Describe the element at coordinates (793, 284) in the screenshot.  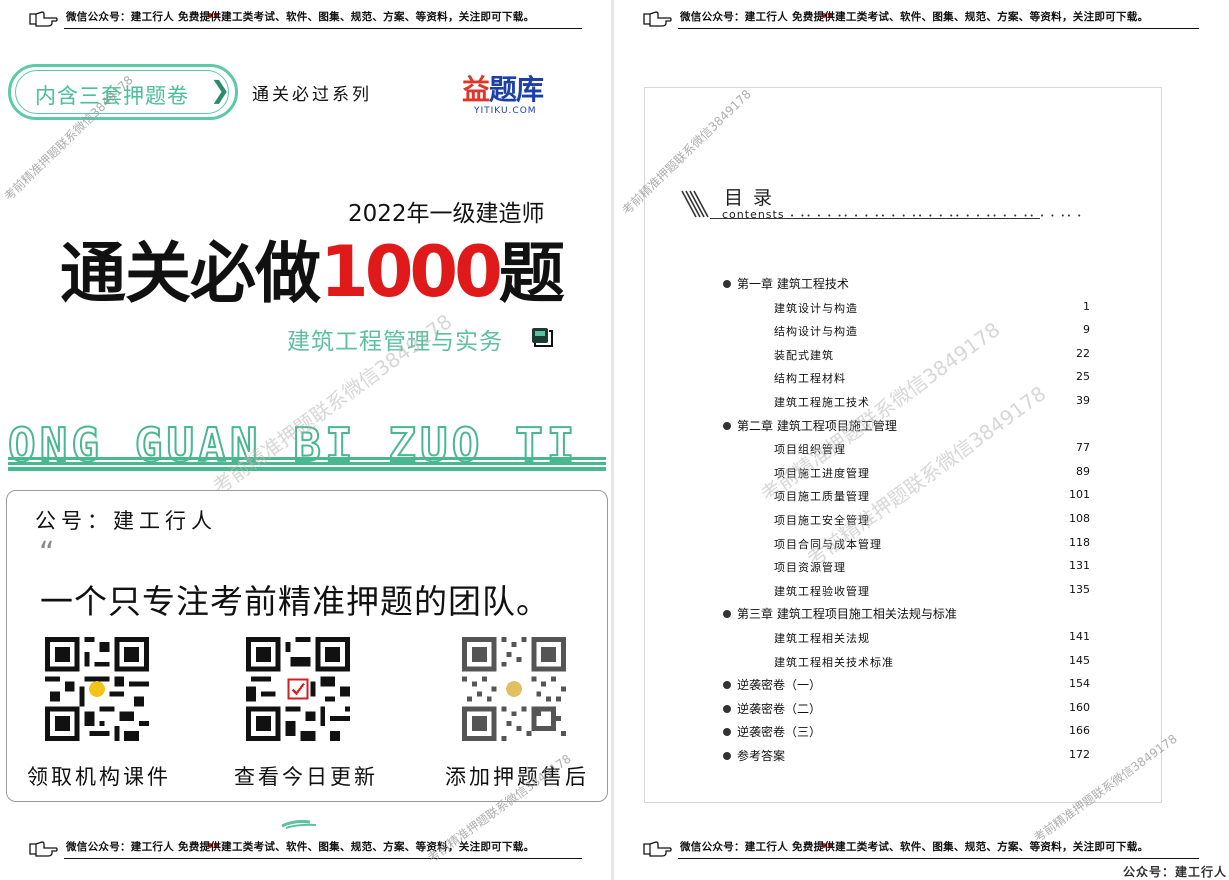
I see `toc-entry-label: 第一章 建筑工程技术` at that location.